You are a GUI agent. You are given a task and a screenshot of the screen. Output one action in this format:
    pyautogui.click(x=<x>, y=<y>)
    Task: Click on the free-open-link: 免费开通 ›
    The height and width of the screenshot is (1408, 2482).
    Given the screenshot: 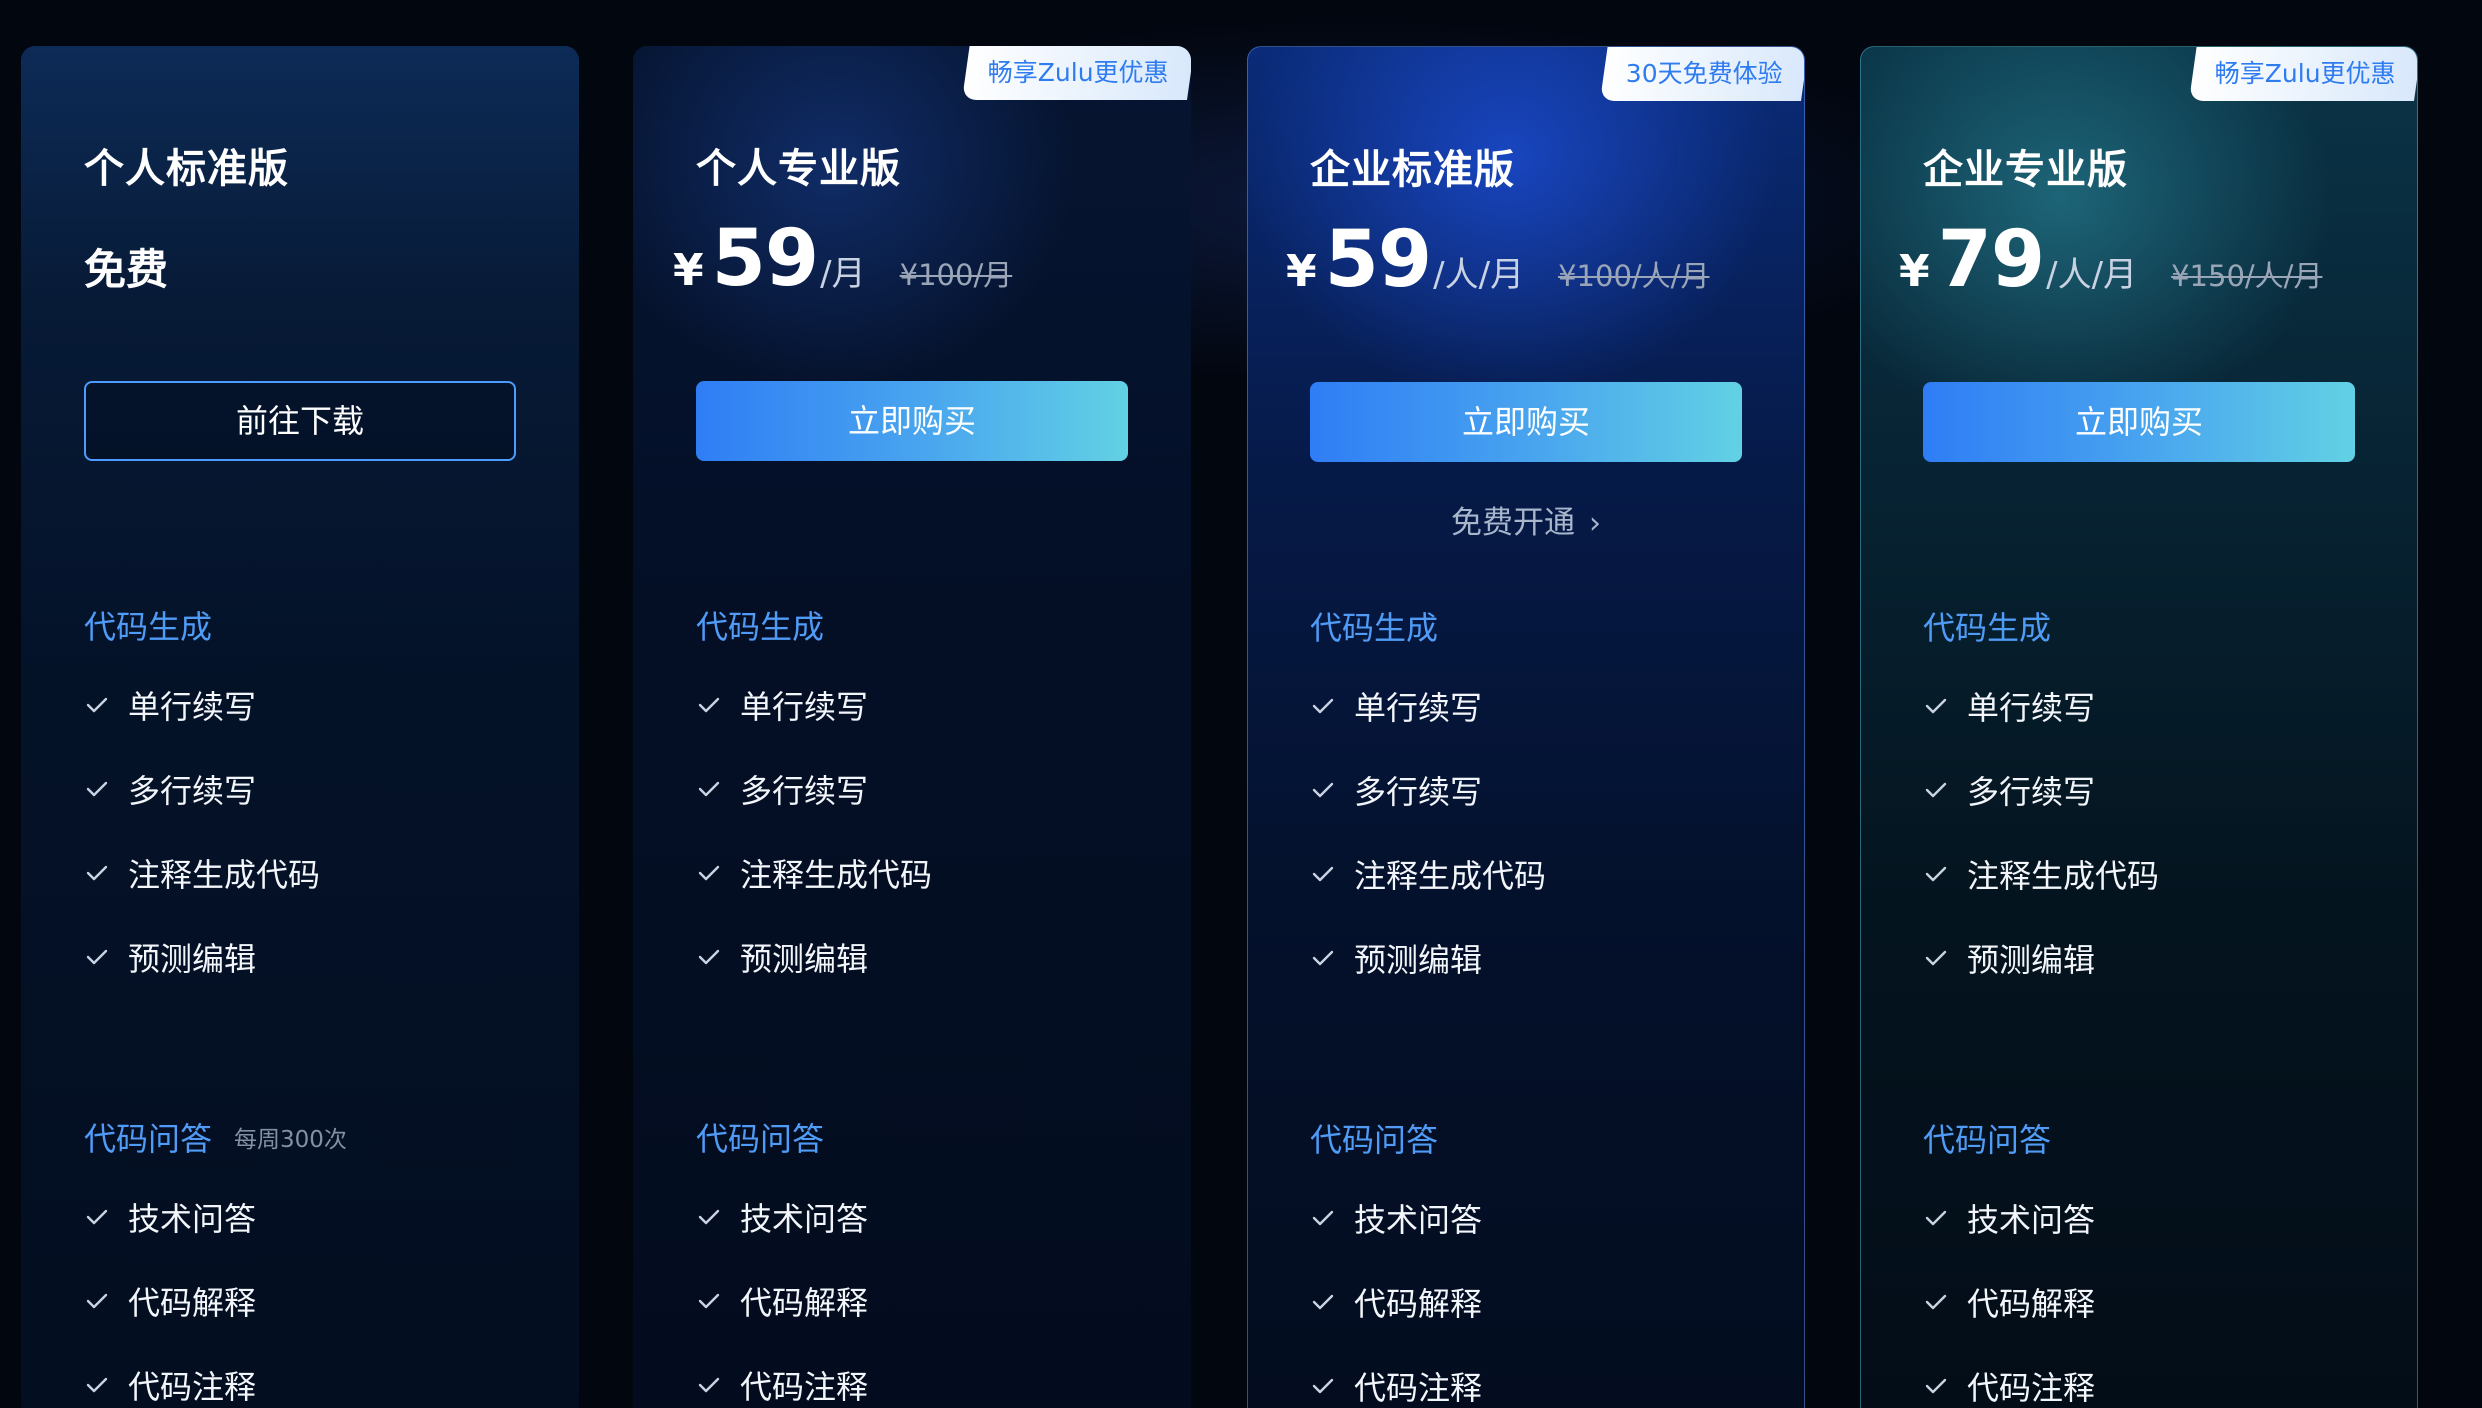 What is the action you would take?
    pyautogui.click(x=1526, y=519)
    